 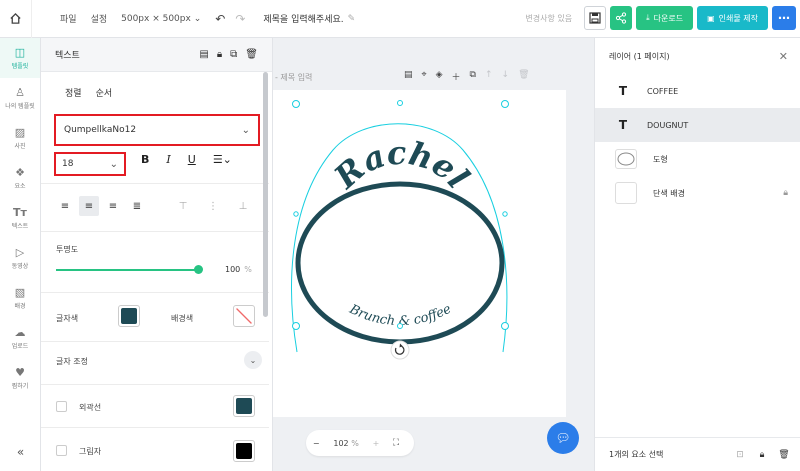 I want to click on more-button: ⋯, so click(x=784, y=18).